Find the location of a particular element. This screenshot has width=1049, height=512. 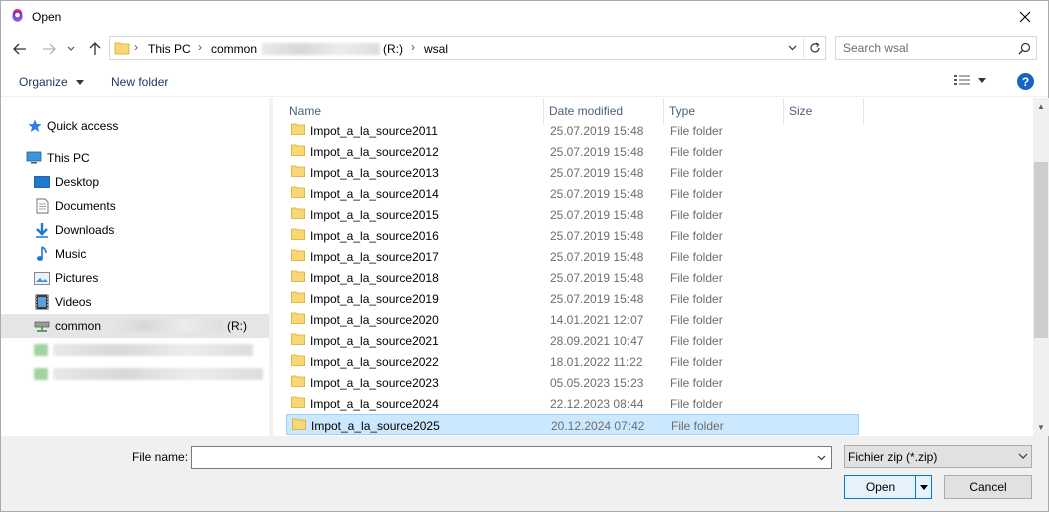

up-button is located at coordinates (95, 49).